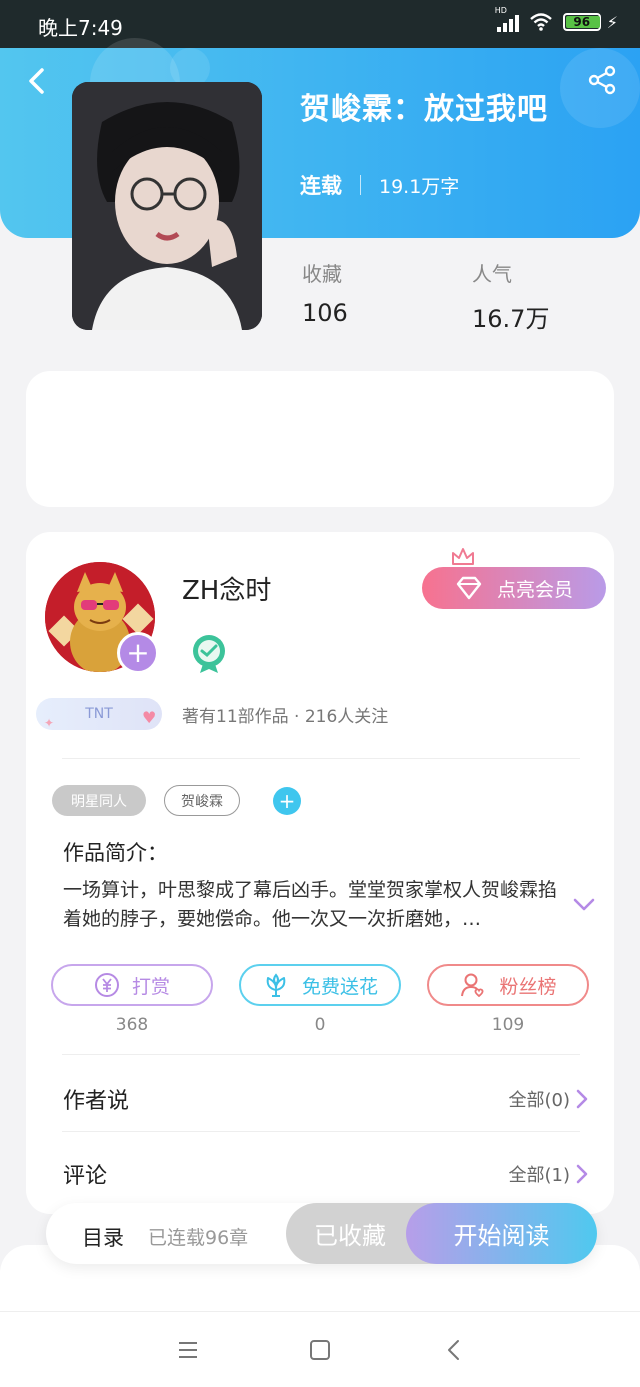  Describe the element at coordinates (507, 19) in the screenshot. I see `signal-icon: HD` at that location.